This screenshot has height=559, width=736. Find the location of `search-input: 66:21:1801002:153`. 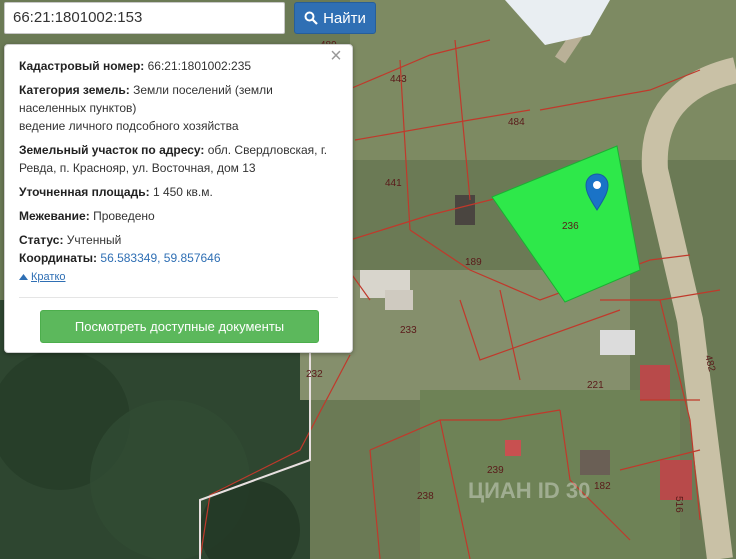

search-input: 66:21:1801002:153 is located at coordinates (144, 18).